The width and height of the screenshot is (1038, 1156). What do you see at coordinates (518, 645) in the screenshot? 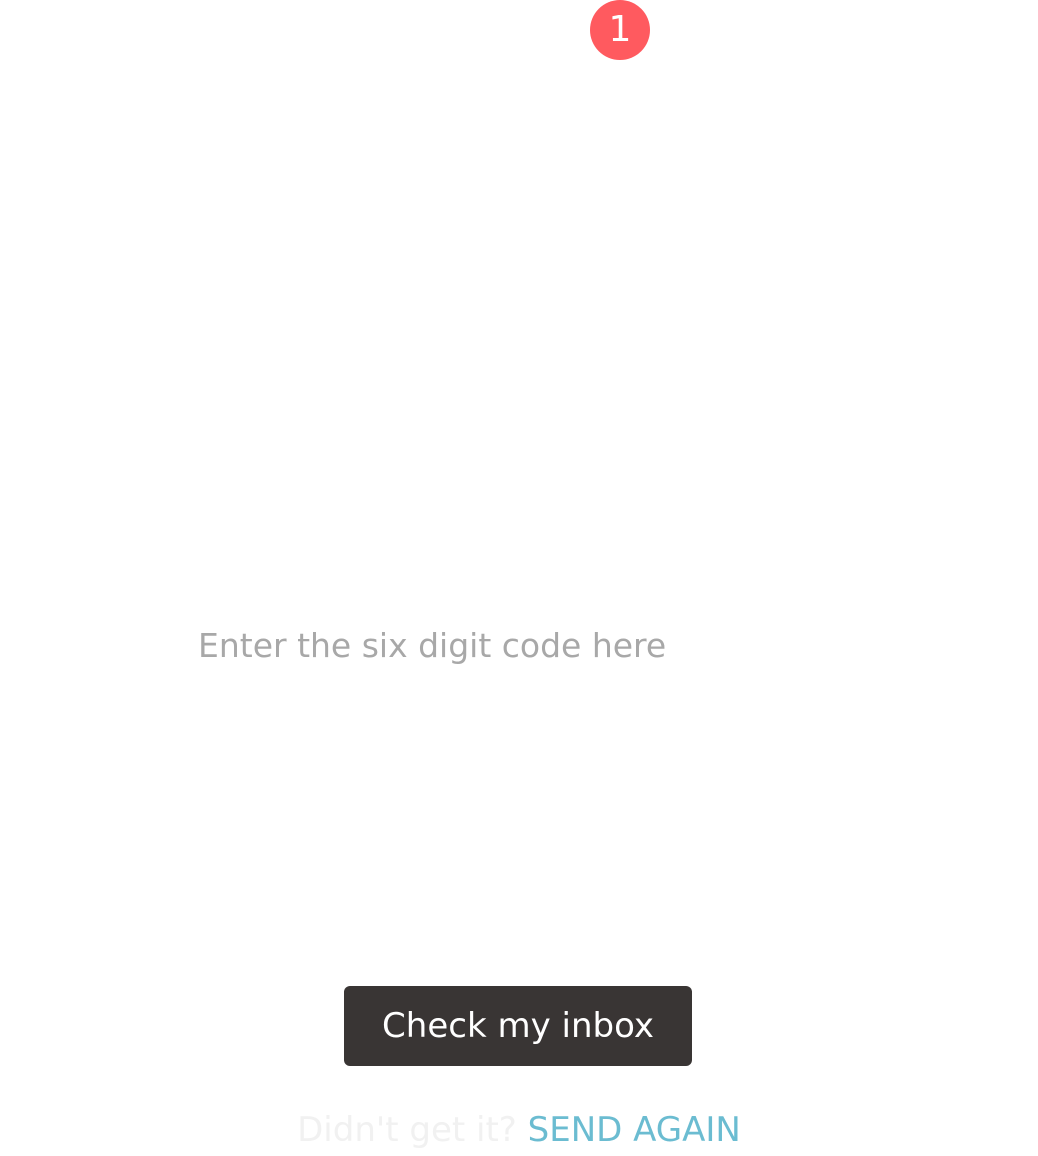
I see `verification-code-input` at bounding box center [518, 645].